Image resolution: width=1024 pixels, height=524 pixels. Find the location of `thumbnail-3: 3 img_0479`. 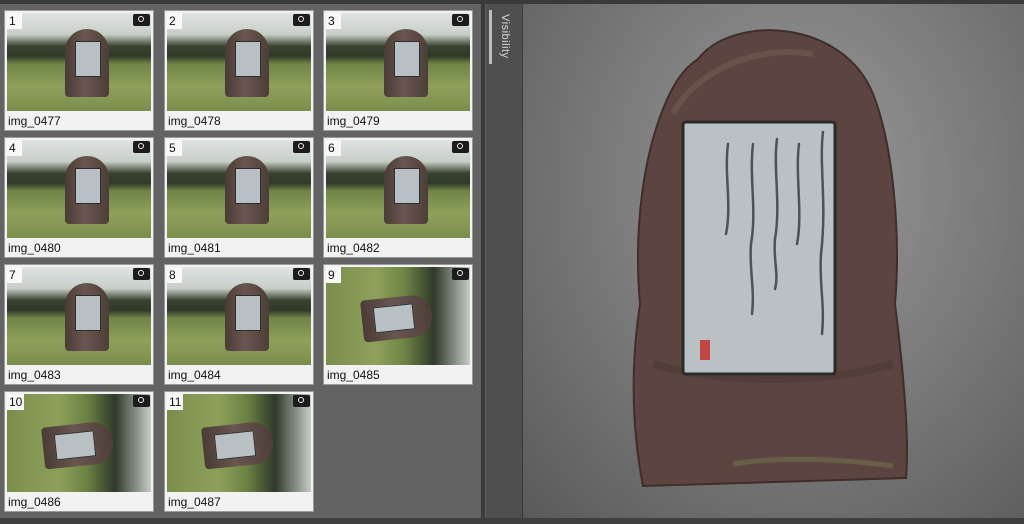

thumbnail-3: 3 img_0479 is located at coordinates (398, 70).